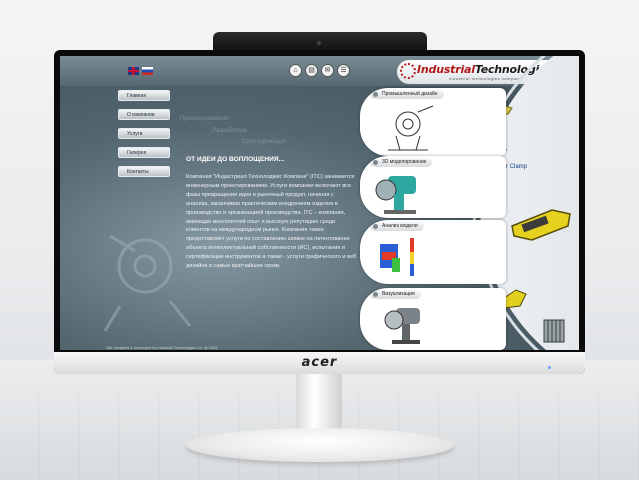  I want to click on power-led-icon, so click(549, 367).